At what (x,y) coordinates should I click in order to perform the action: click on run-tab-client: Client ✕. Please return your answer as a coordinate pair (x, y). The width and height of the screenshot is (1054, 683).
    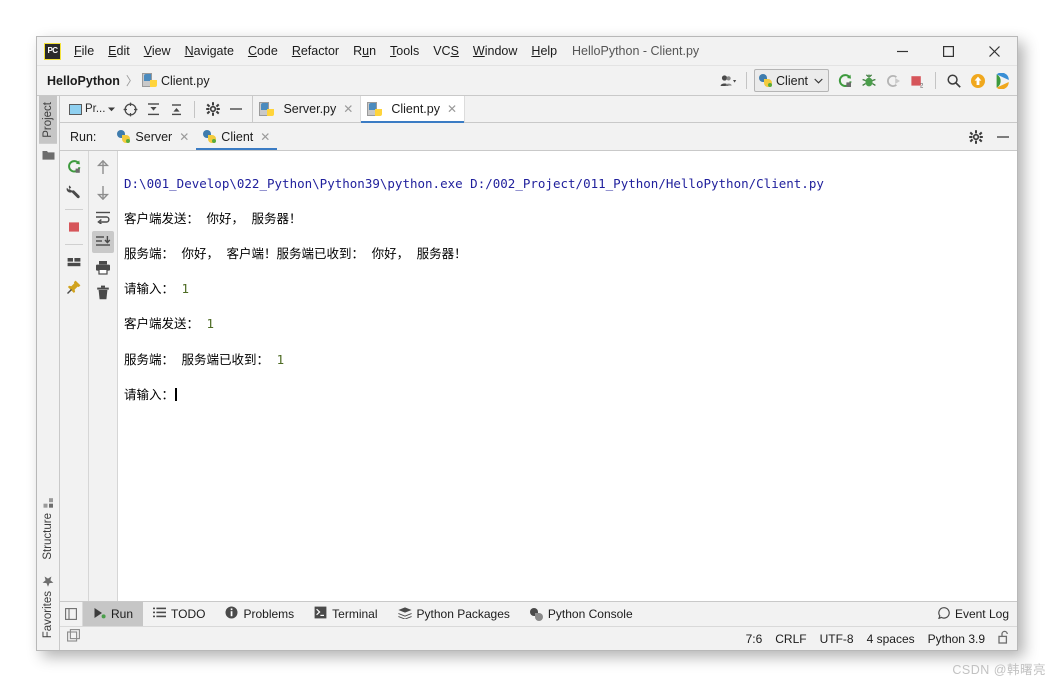
    Looking at the image, I should click on (237, 136).